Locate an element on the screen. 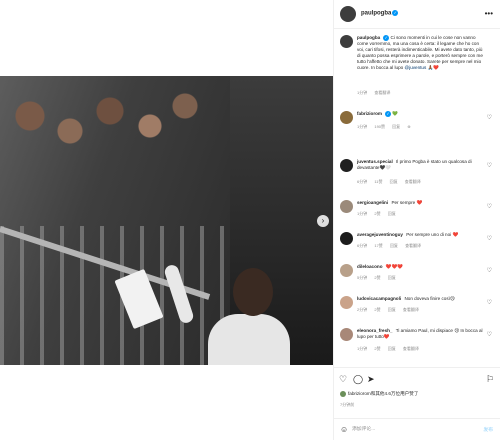 This screenshot has height=441, width=500. post-actions-bar: ♡ ◯ ➤ ⚐ is located at coordinates (417, 378).